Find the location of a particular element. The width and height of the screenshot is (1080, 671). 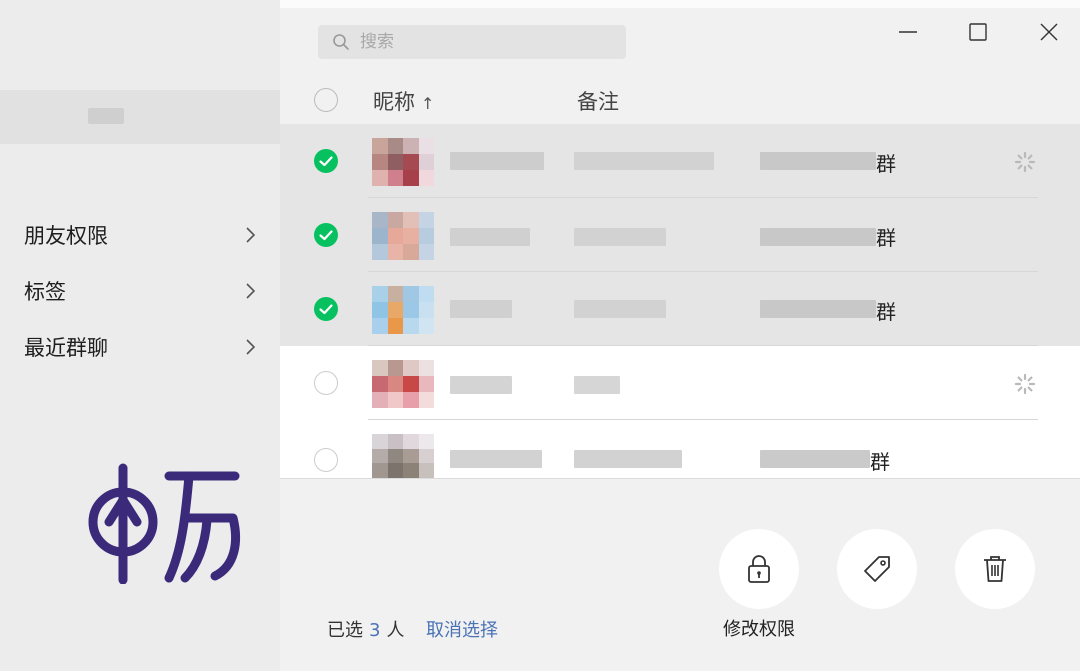

table-row is located at coordinates (680, 383).